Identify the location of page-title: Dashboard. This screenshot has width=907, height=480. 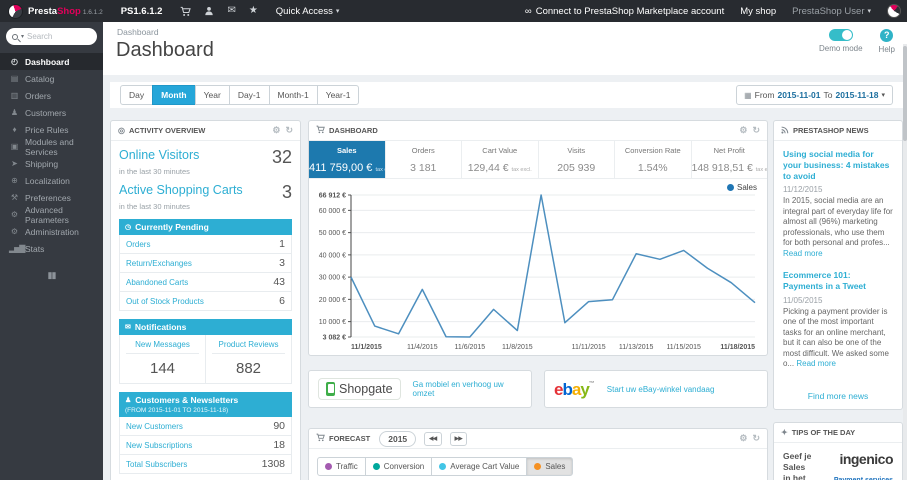
(165, 50).